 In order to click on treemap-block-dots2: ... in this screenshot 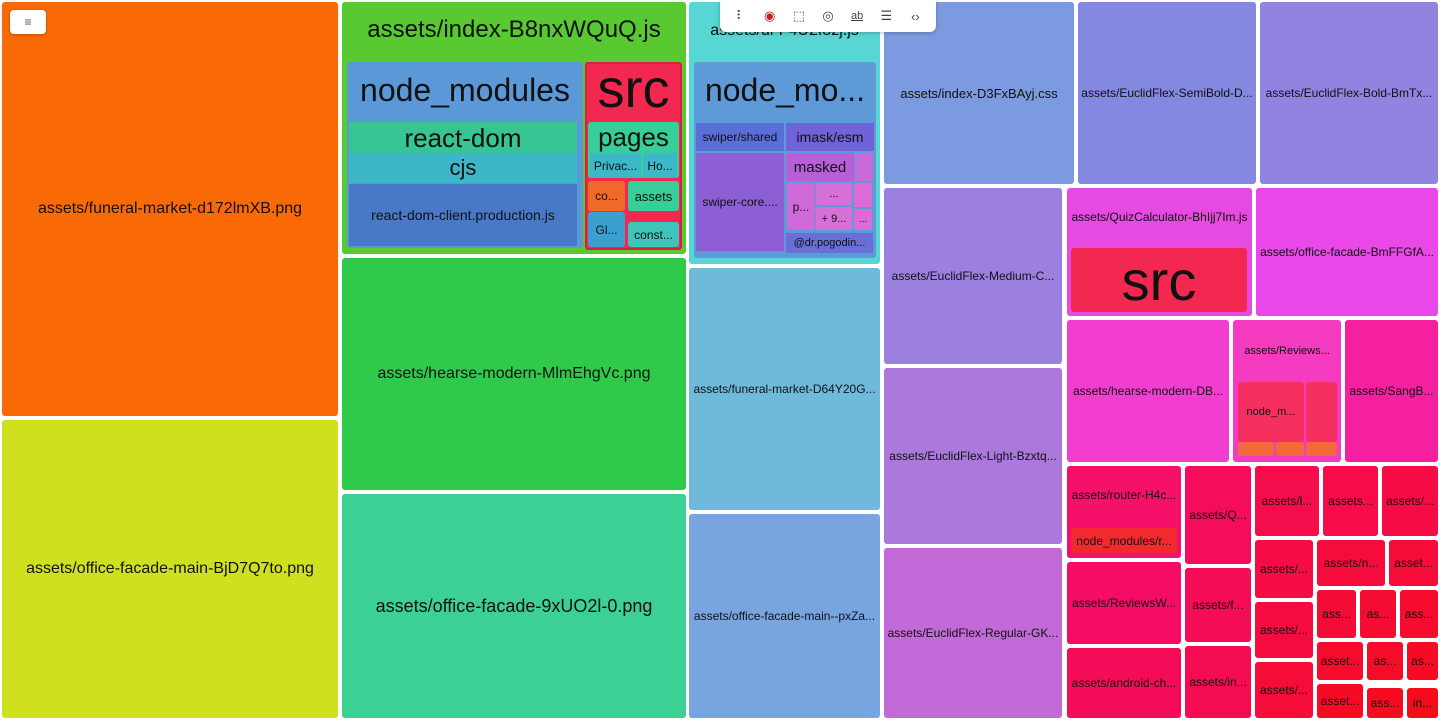, I will do `click(863, 219)`.